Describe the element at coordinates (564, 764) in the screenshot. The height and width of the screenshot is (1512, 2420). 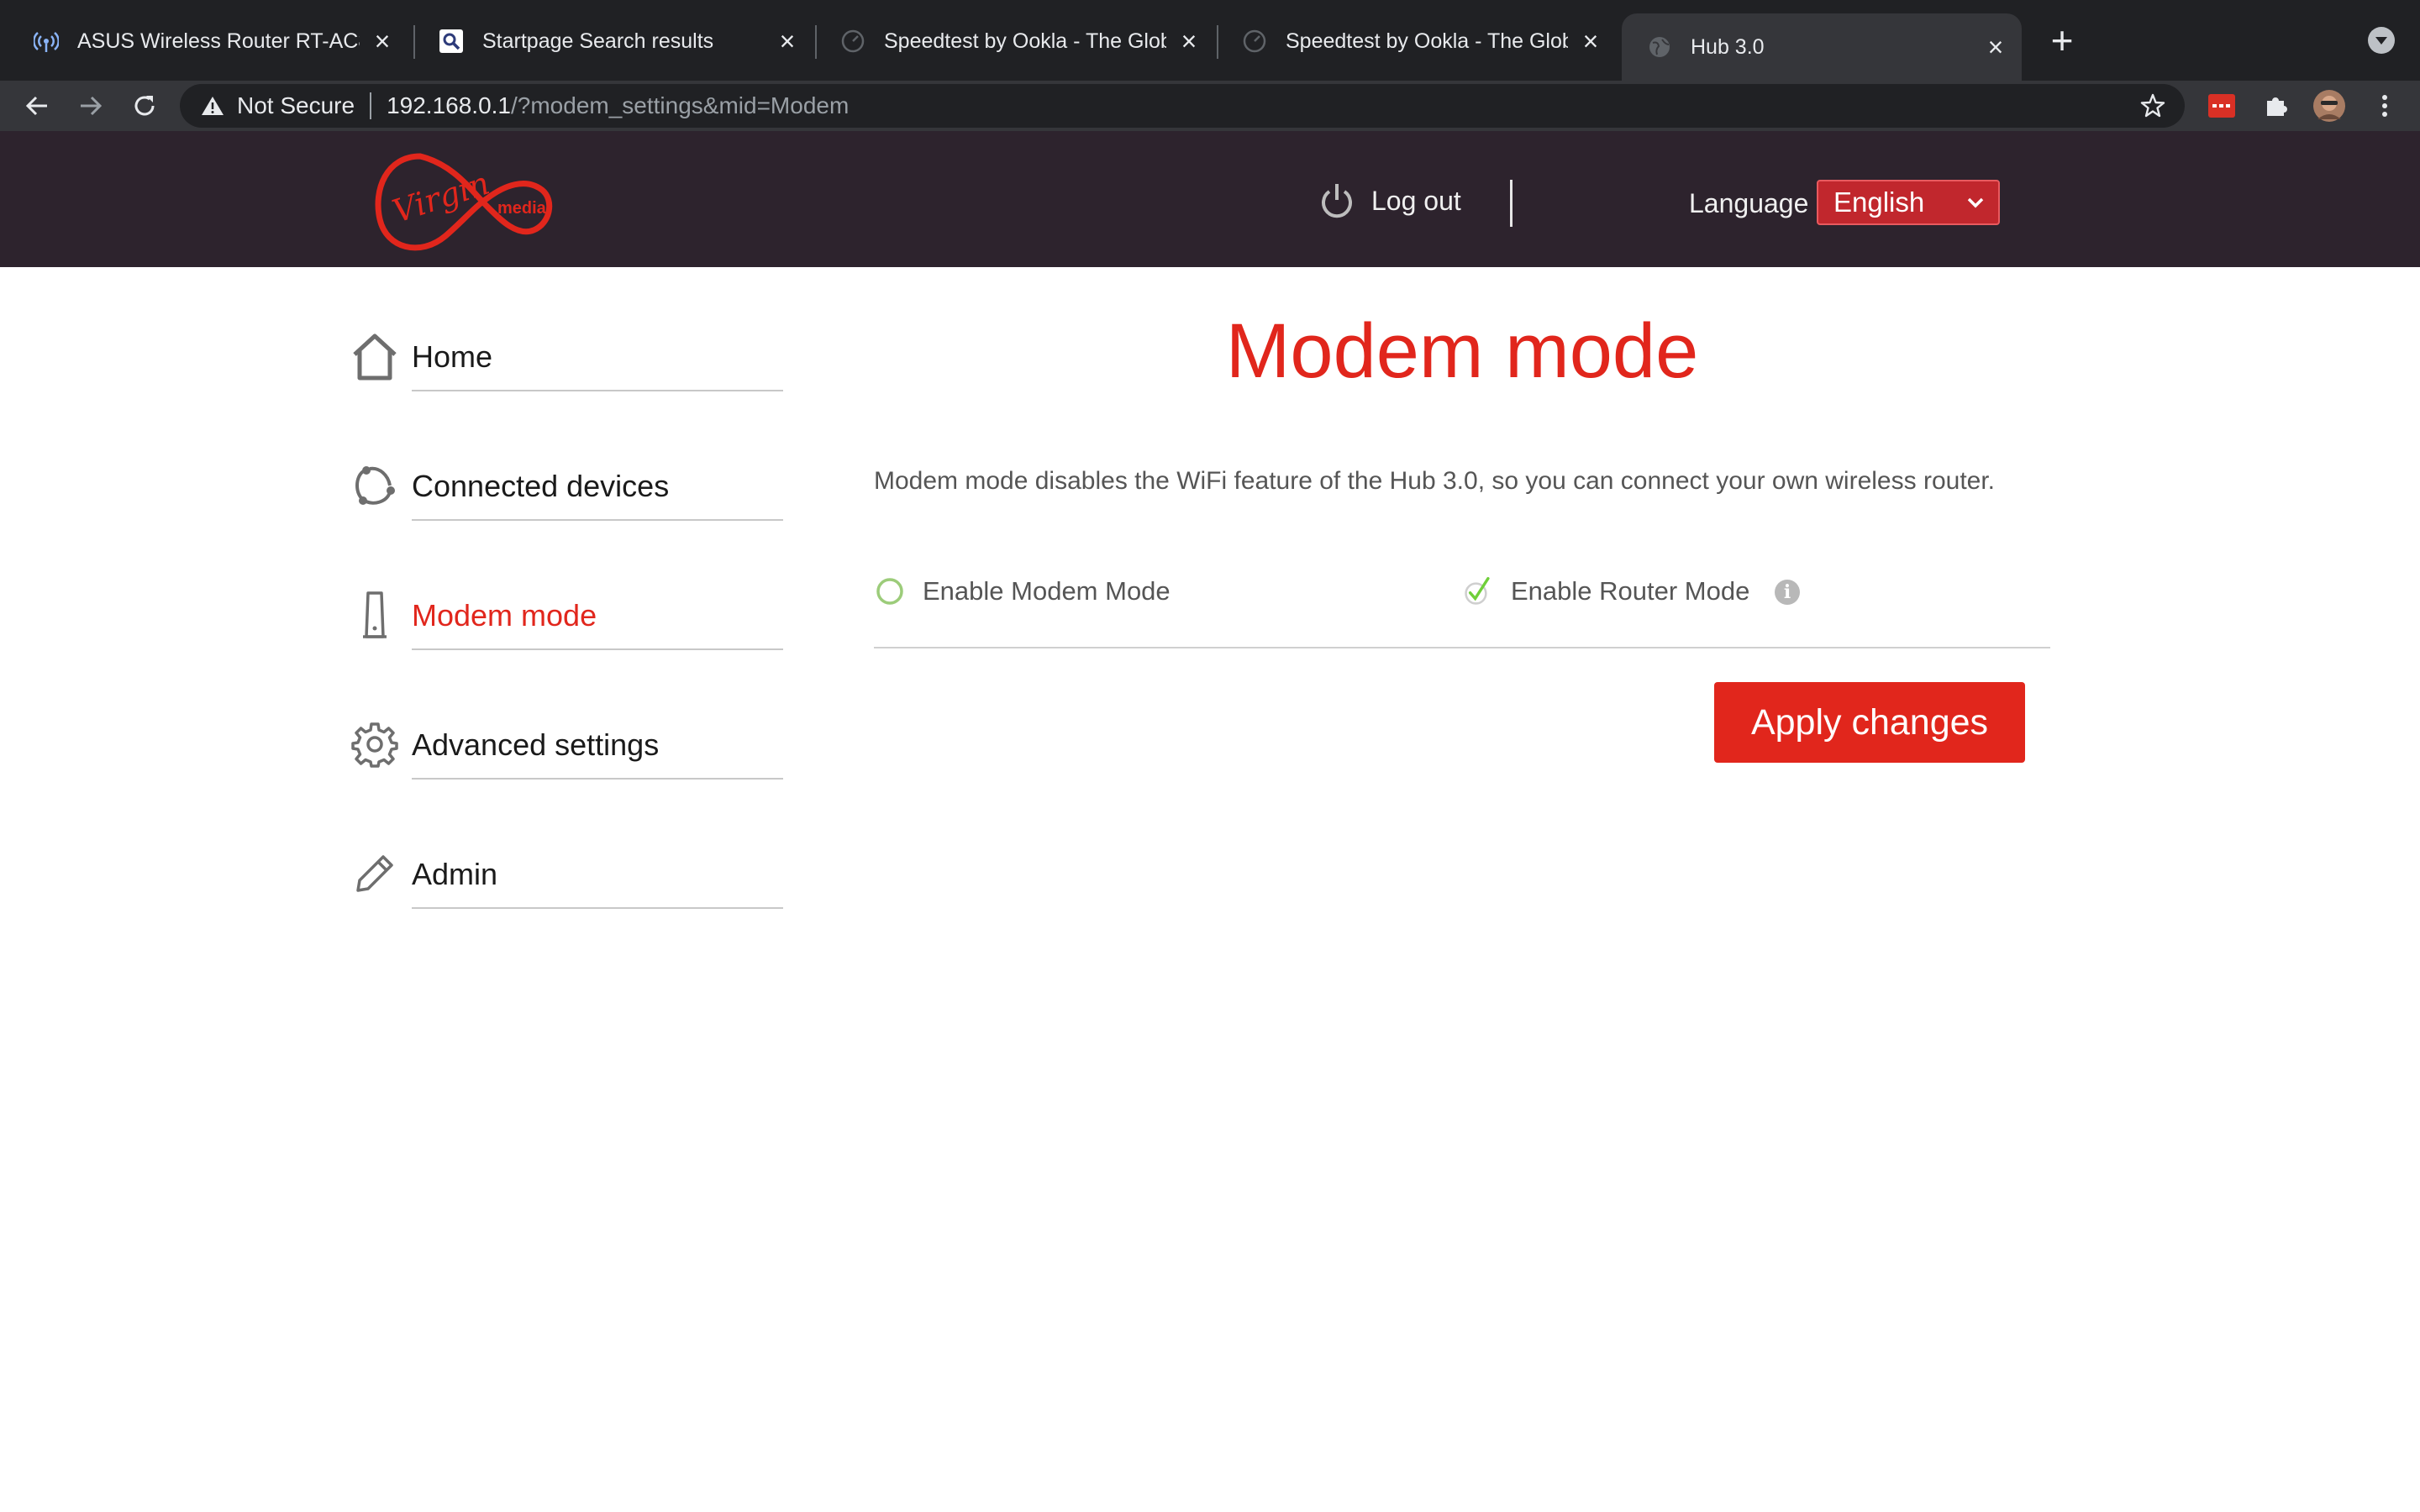
I see `sidebar-item-advanced-settings: Advanced settings` at that location.